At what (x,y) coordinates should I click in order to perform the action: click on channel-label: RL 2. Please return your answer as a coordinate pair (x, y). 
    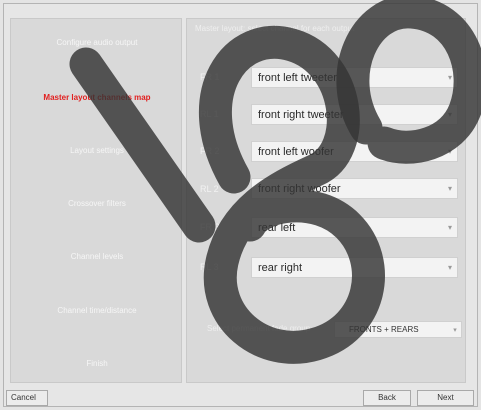
    Looking at the image, I should click on (209, 189).